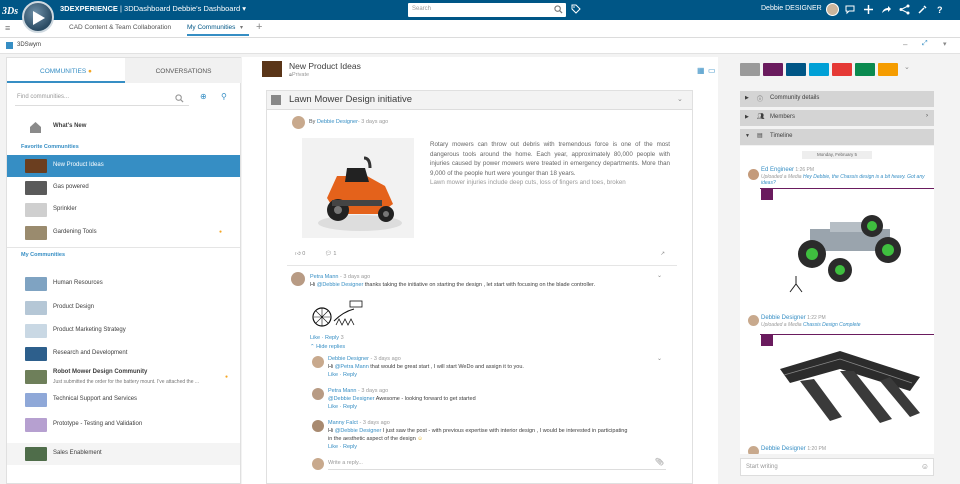 Image resolution: width=960 pixels, height=484 pixels. What do you see at coordinates (123, 210) in the screenshot?
I see `community-sprinkler: Sprinkler` at bounding box center [123, 210].